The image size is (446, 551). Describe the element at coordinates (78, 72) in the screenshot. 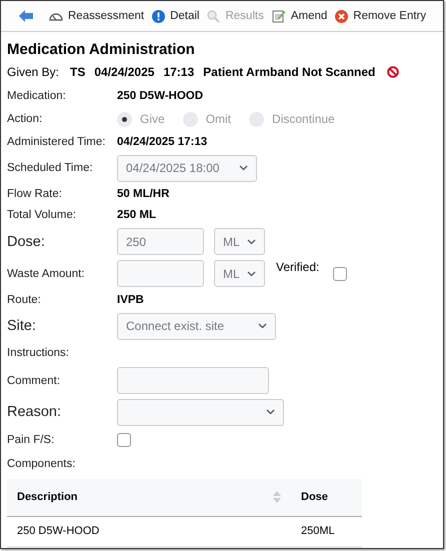

I see `given-by-value: TS` at that location.